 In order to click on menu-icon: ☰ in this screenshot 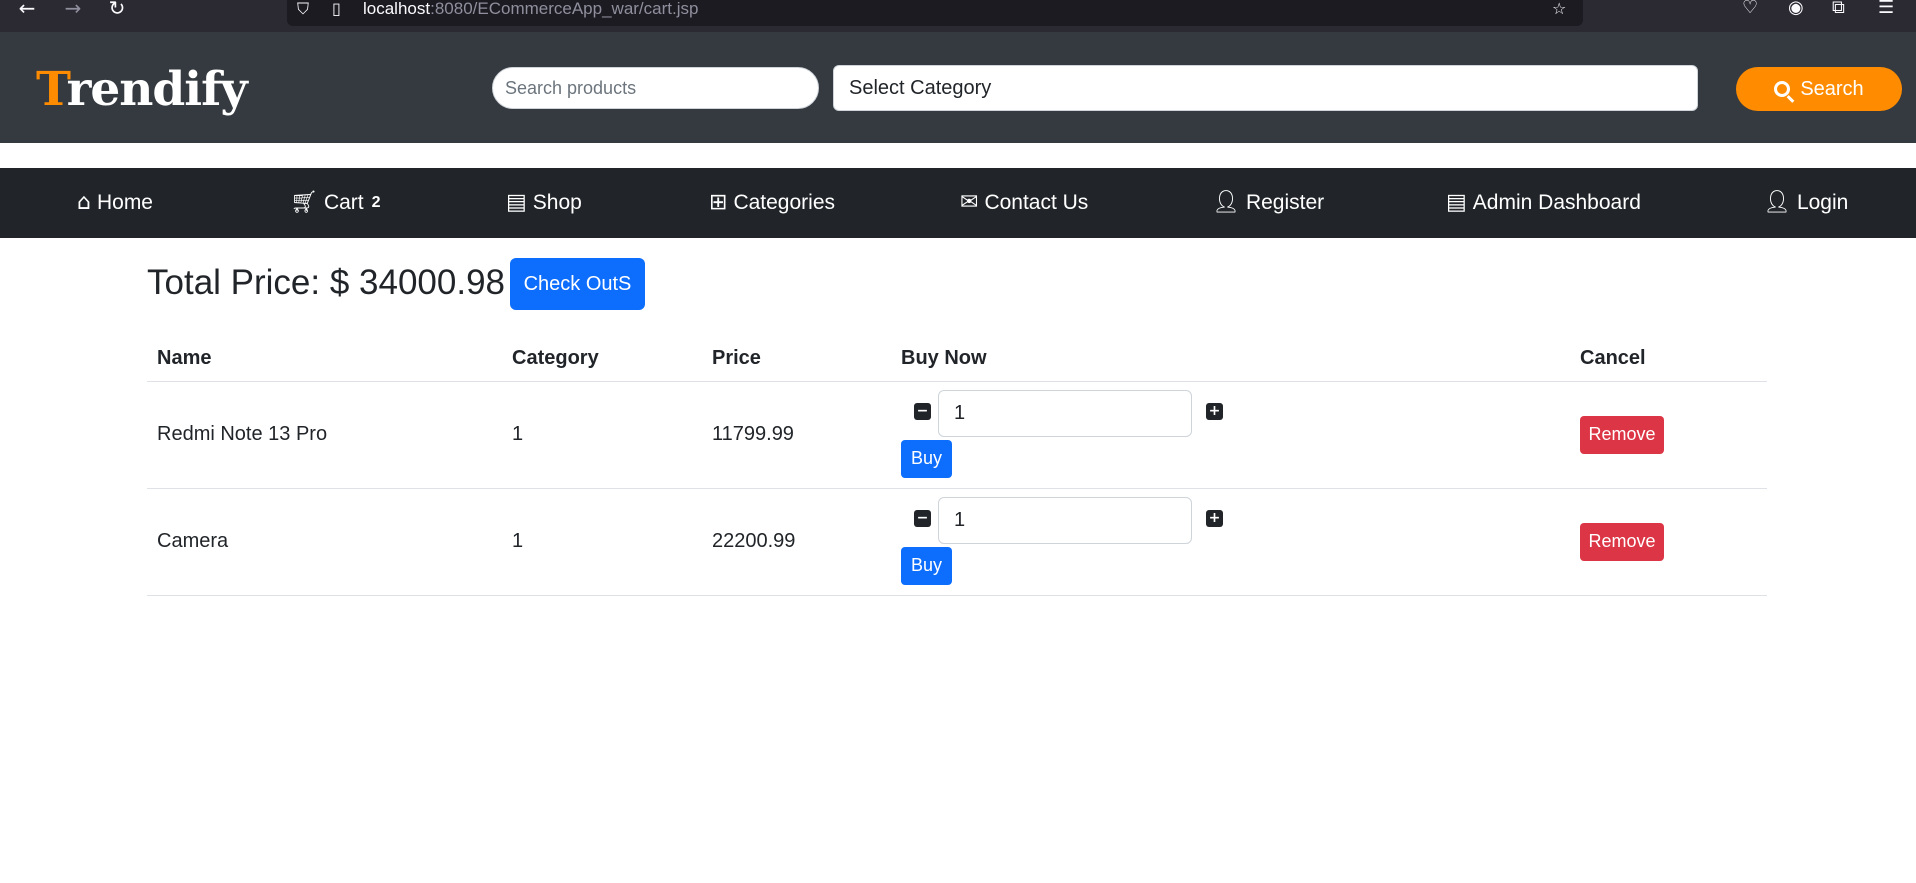, I will do `click(1886, 8)`.